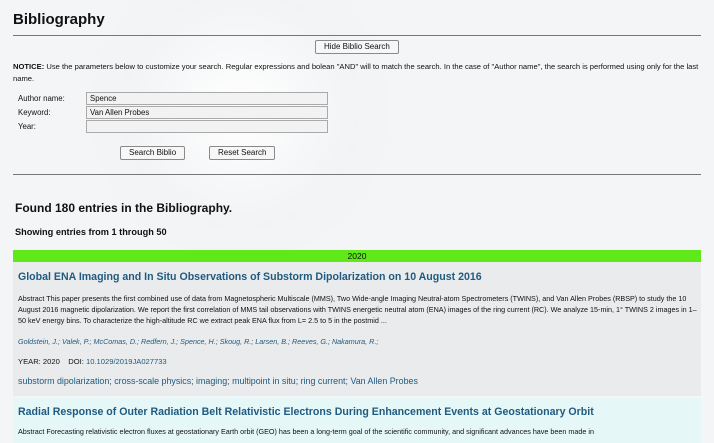 The image size is (714, 443). I want to click on keyword-label: Keyword:, so click(34, 112).